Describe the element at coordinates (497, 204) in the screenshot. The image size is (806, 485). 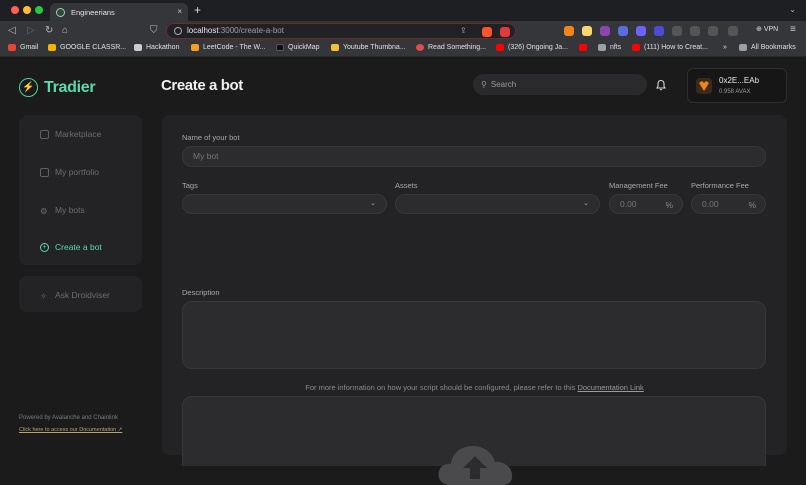
I see `assets-select: ⌄` at that location.